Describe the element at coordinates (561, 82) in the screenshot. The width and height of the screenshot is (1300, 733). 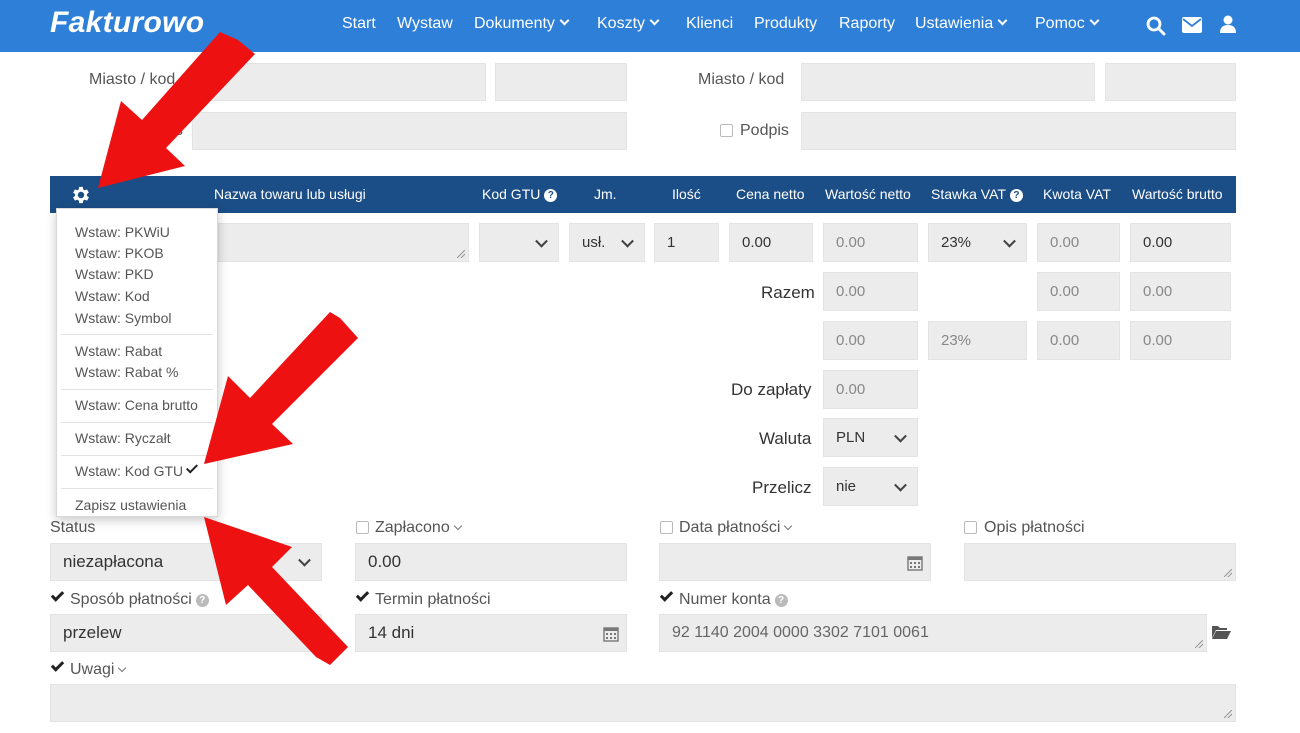
I see `seller-zip-input` at that location.